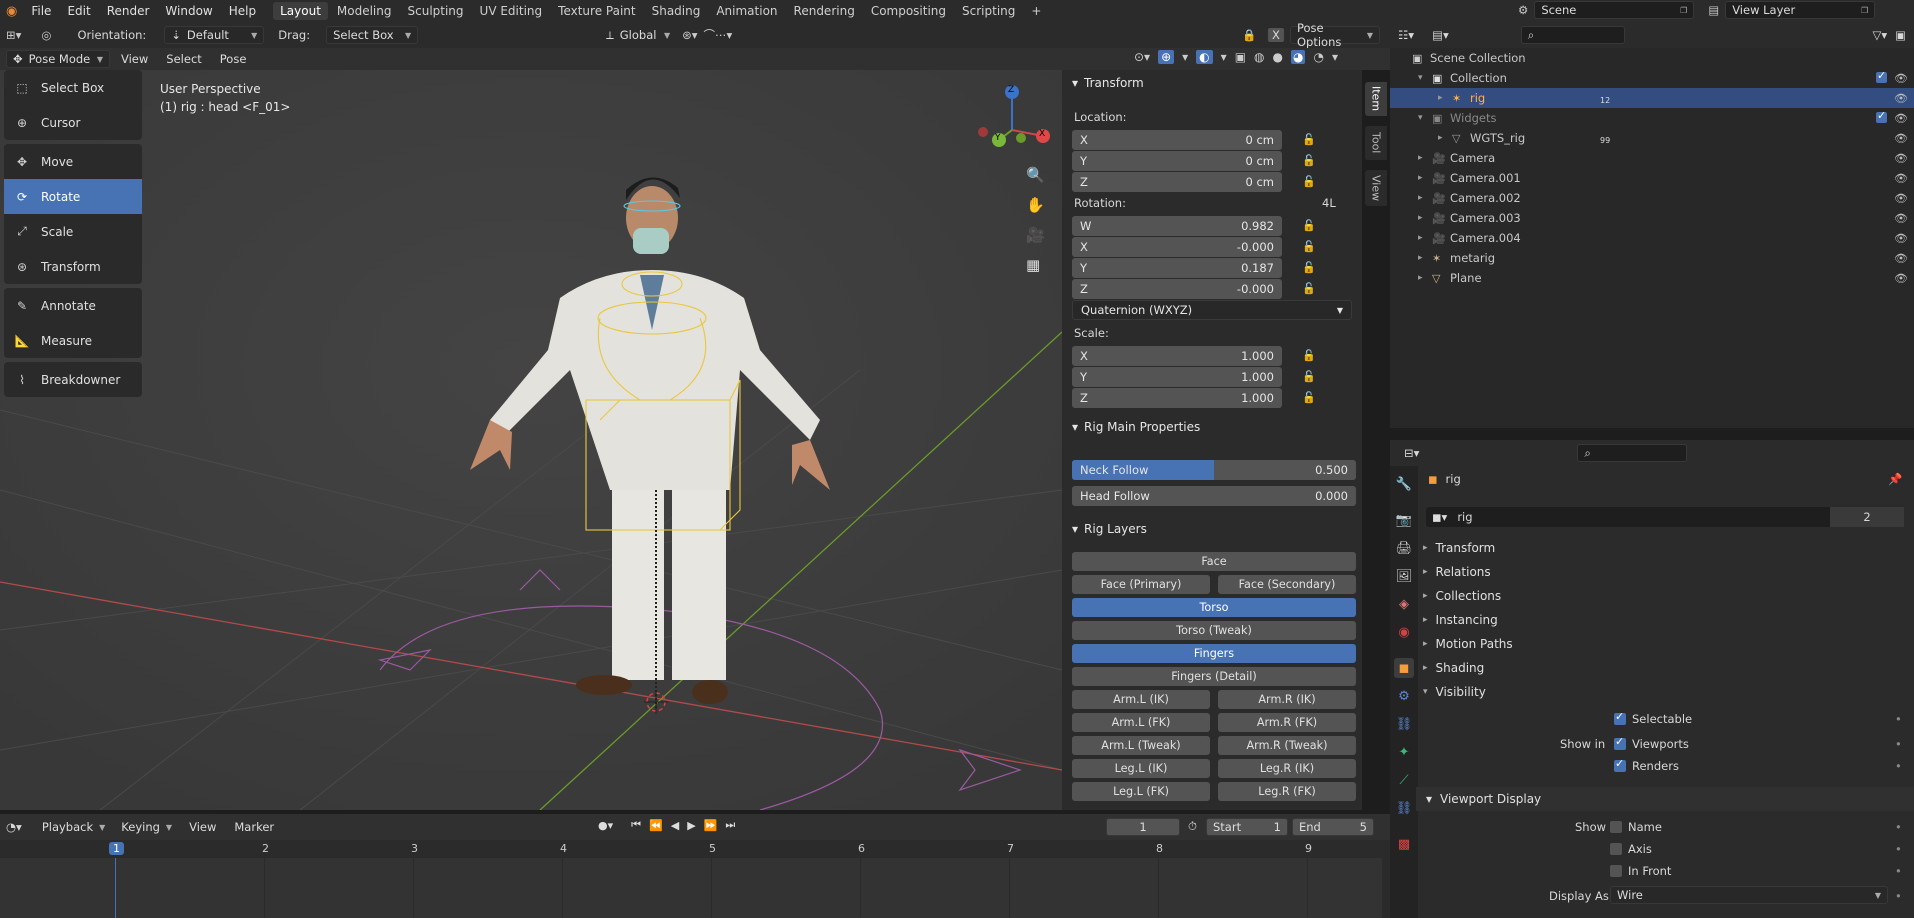 This screenshot has height=918, width=1914. Describe the element at coordinates (73, 231) in the screenshot. I see `tool-scale: ⤢ Scale` at that location.